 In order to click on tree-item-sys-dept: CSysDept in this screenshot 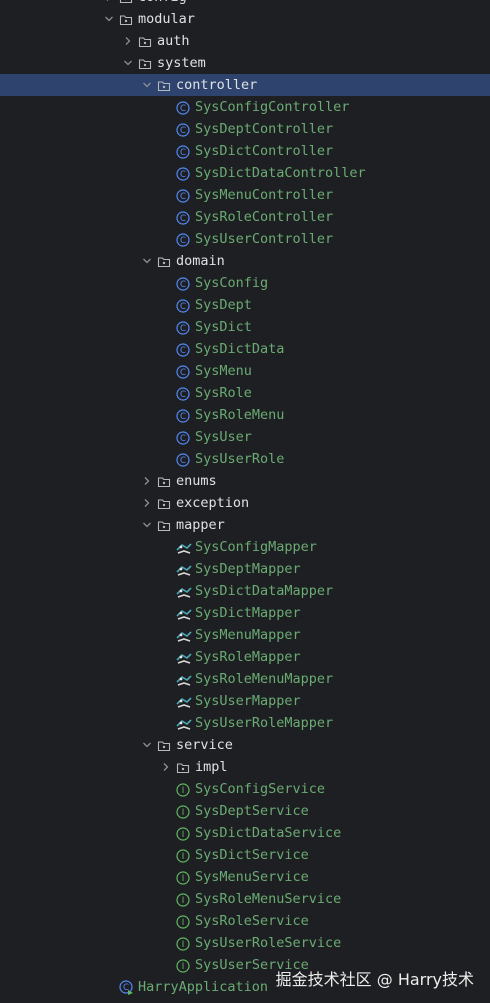, I will do `click(245, 305)`.